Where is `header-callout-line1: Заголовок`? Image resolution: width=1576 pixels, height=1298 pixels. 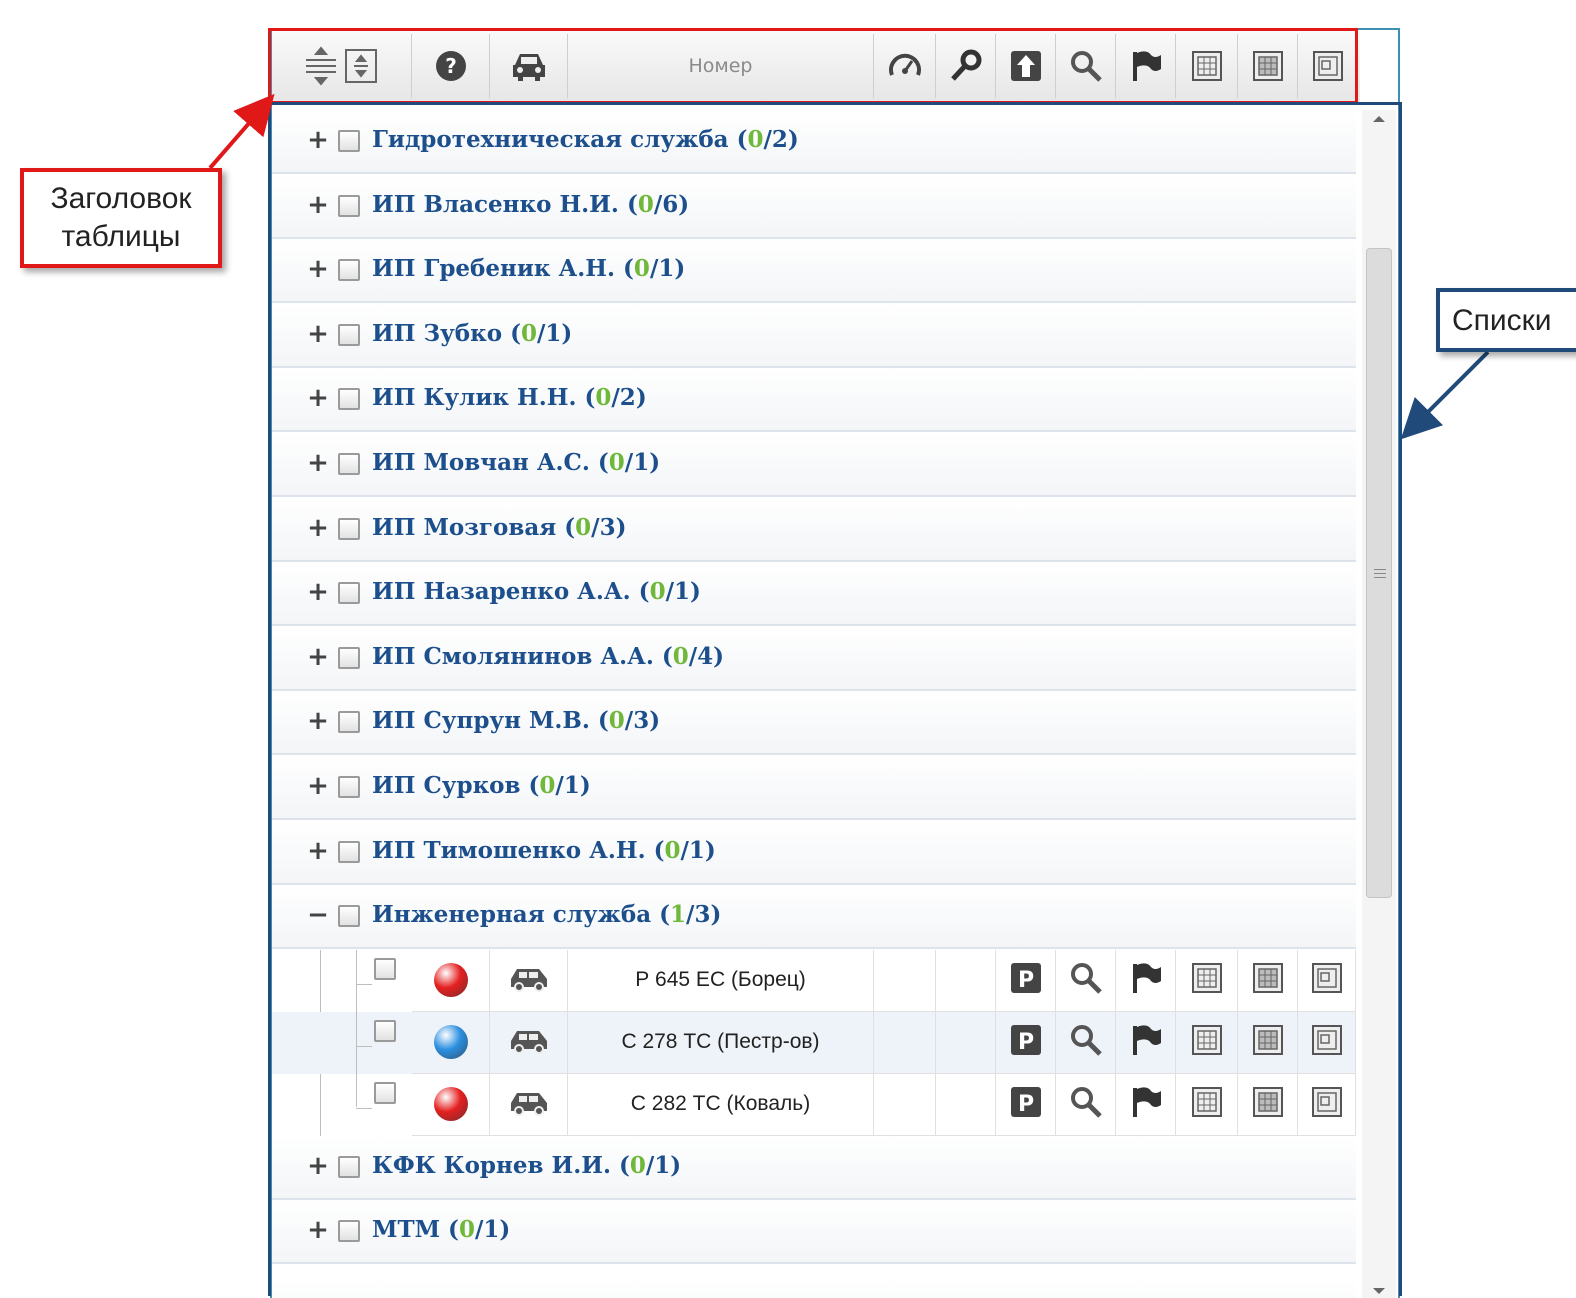 header-callout-line1: Заголовок is located at coordinates (121, 198).